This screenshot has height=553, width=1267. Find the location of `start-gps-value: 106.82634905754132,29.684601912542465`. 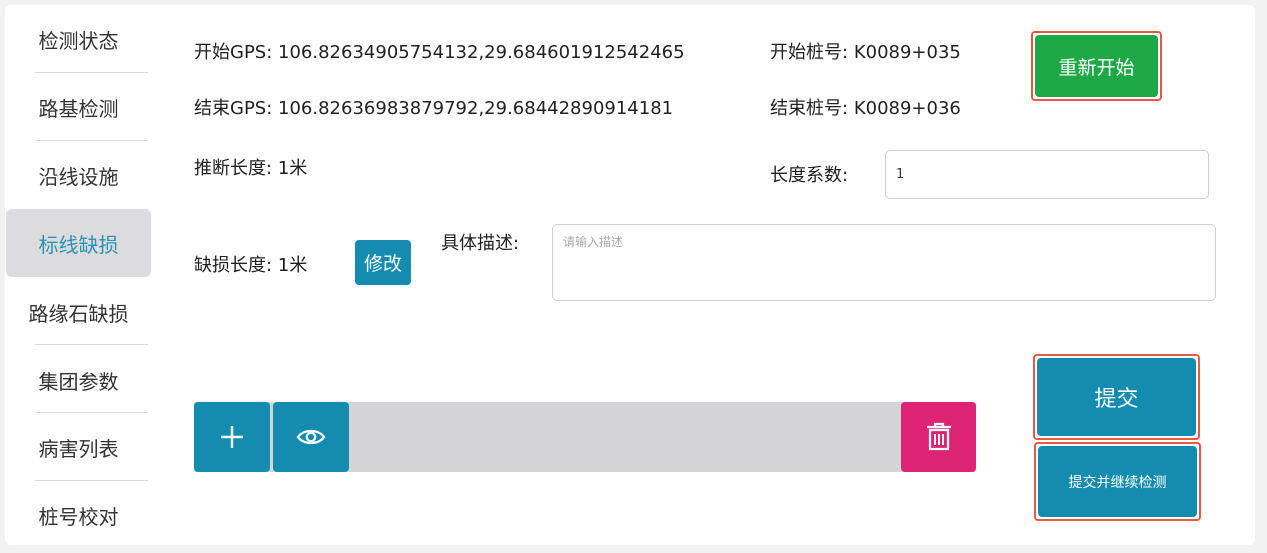

start-gps-value: 106.82634905754132,29.684601912542465 is located at coordinates (481, 52).